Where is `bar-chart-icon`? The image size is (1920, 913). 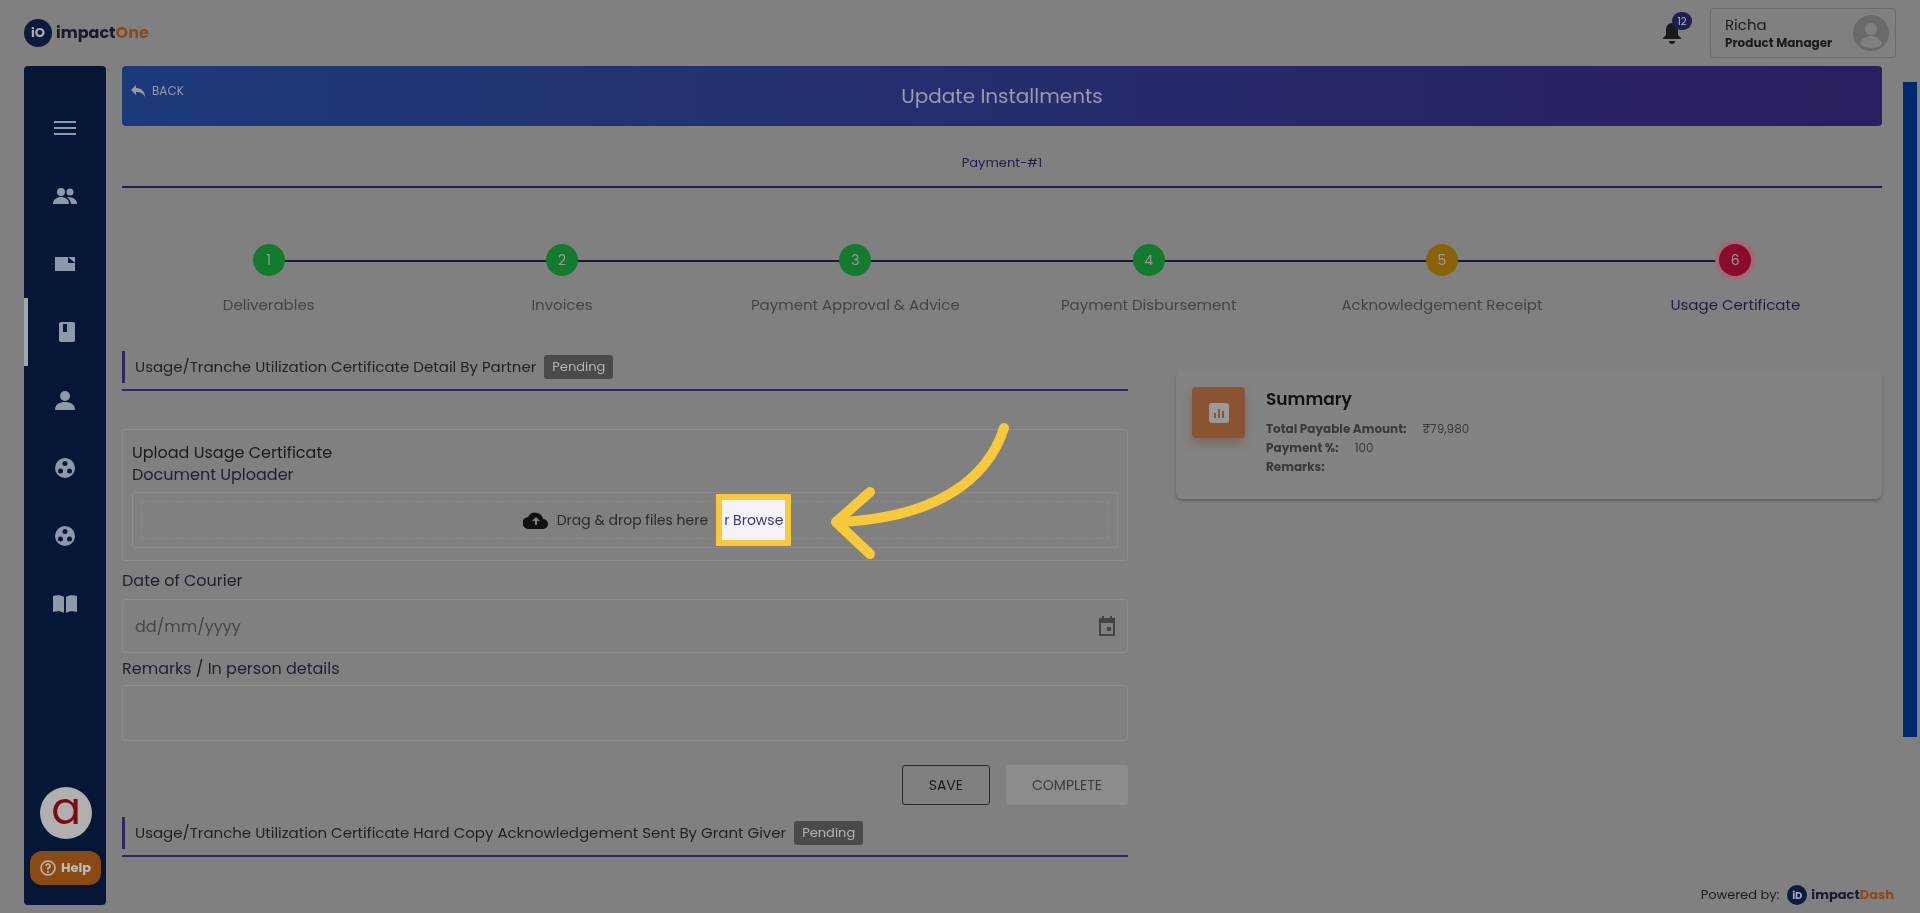 bar-chart-icon is located at coordinates (1218, 412).